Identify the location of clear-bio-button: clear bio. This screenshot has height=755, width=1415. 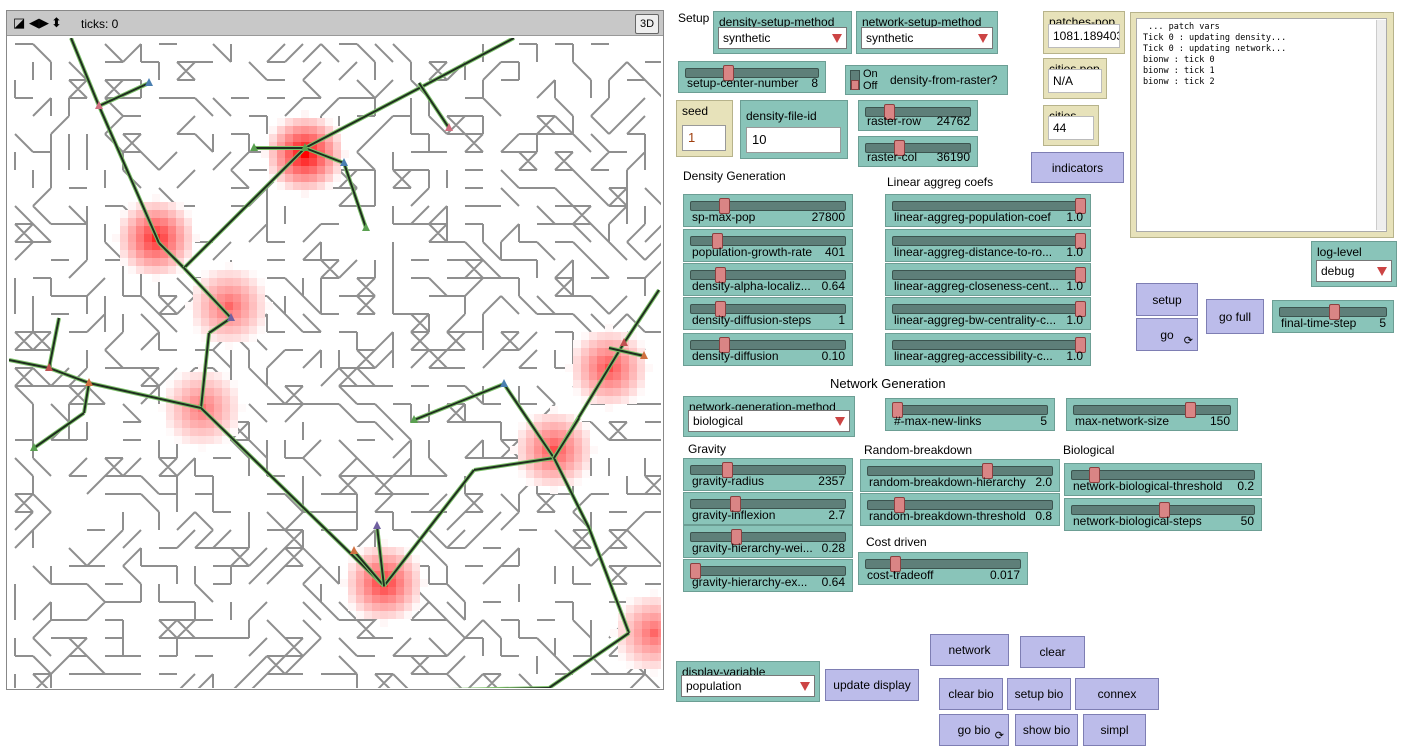
(971, 694).